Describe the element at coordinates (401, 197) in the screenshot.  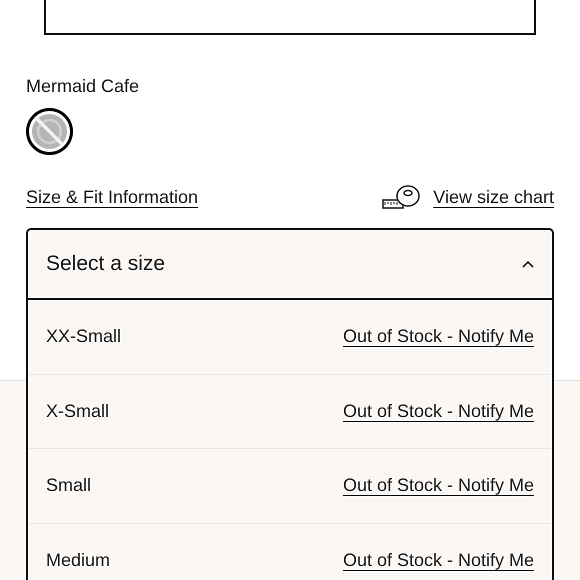
I see `tape-measure-icon` at that location.